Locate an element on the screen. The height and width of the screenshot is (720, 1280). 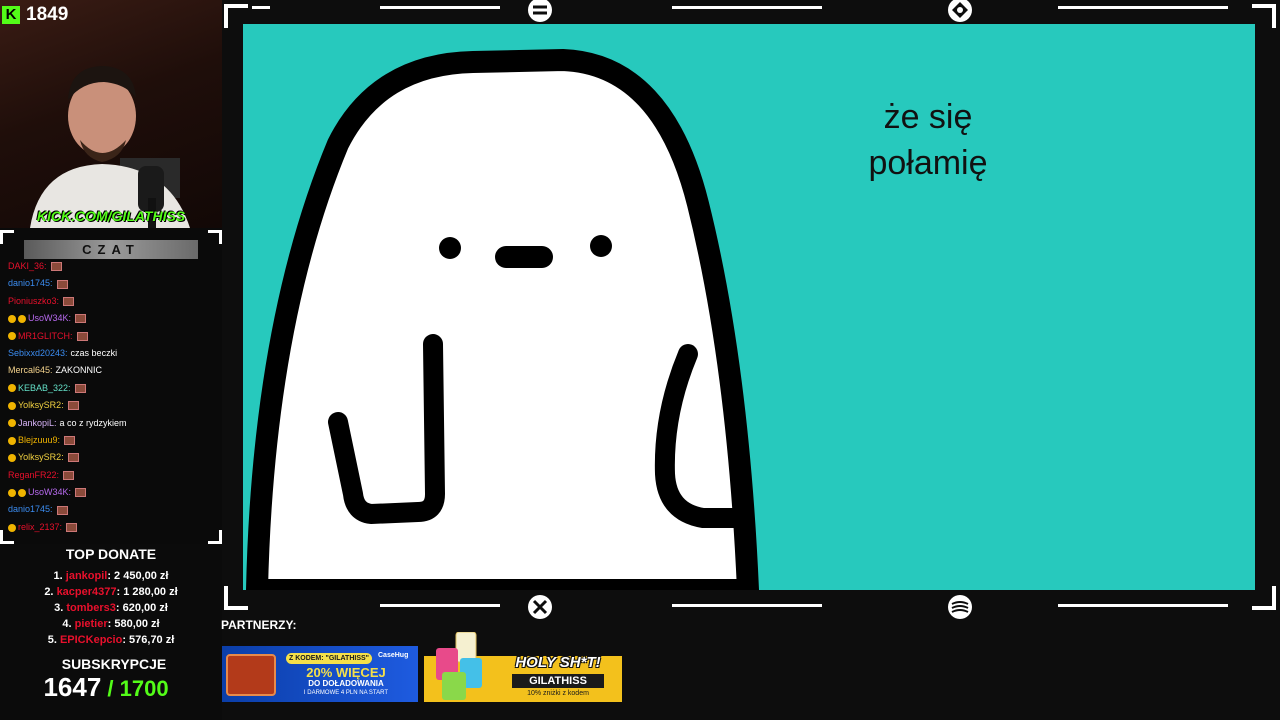
streamer-image is located at coordinates (110, 147).